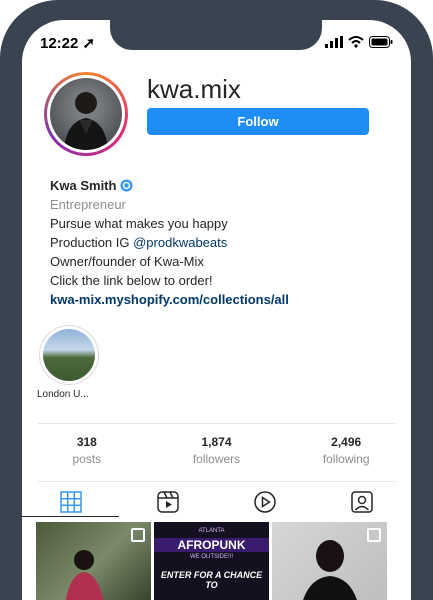  I want to click on profile-name-row: Kwa Smith, so click(169, 185).